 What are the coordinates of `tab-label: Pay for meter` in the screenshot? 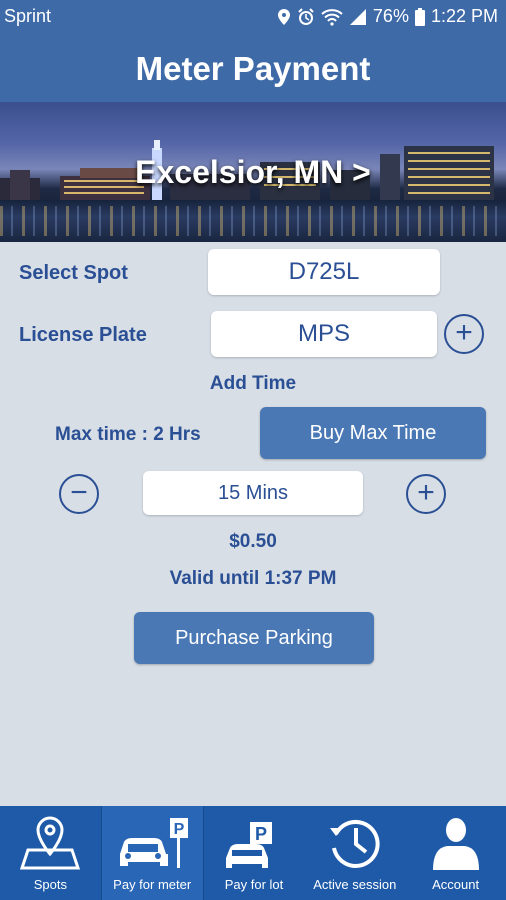 It's located at (152, 884).